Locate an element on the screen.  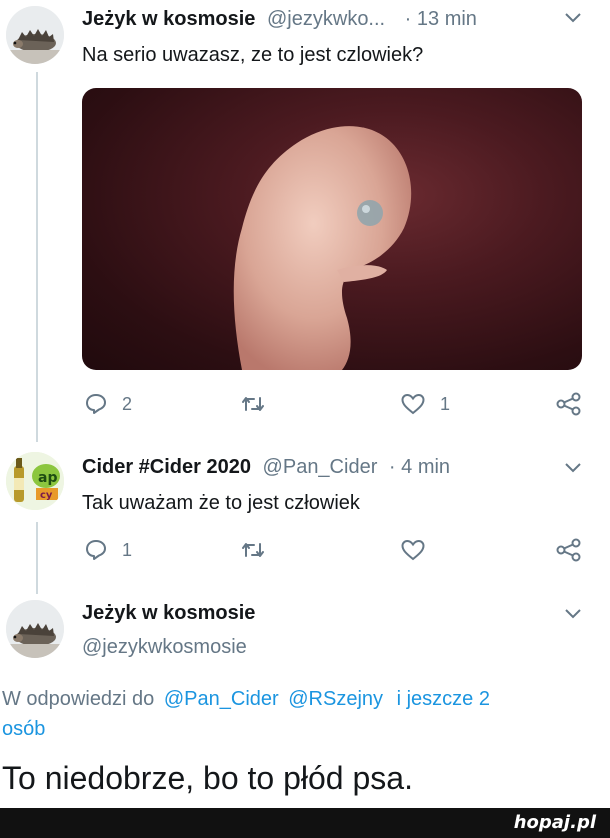
reply-count: 1 is located at coordinates (127, 549).